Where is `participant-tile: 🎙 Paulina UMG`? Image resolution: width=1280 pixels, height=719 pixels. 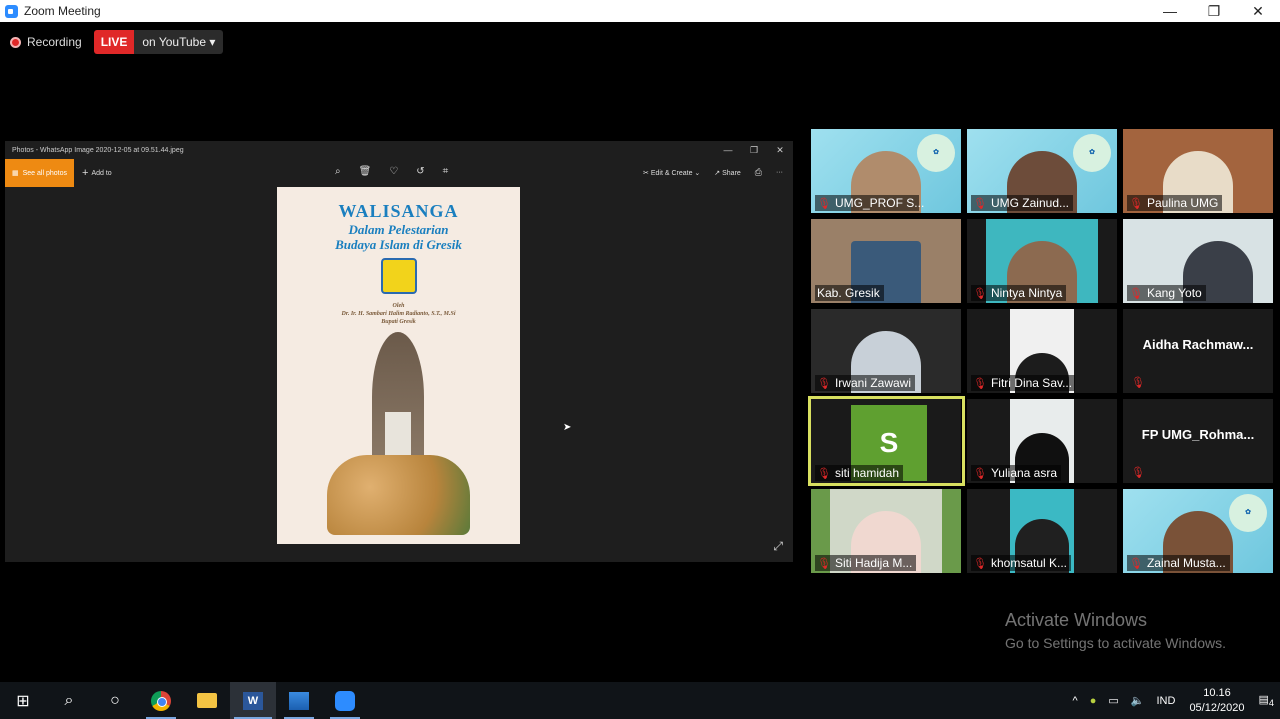
participant-tile: 🎙 Paulina UMG is located at coordinates (1198, 171).